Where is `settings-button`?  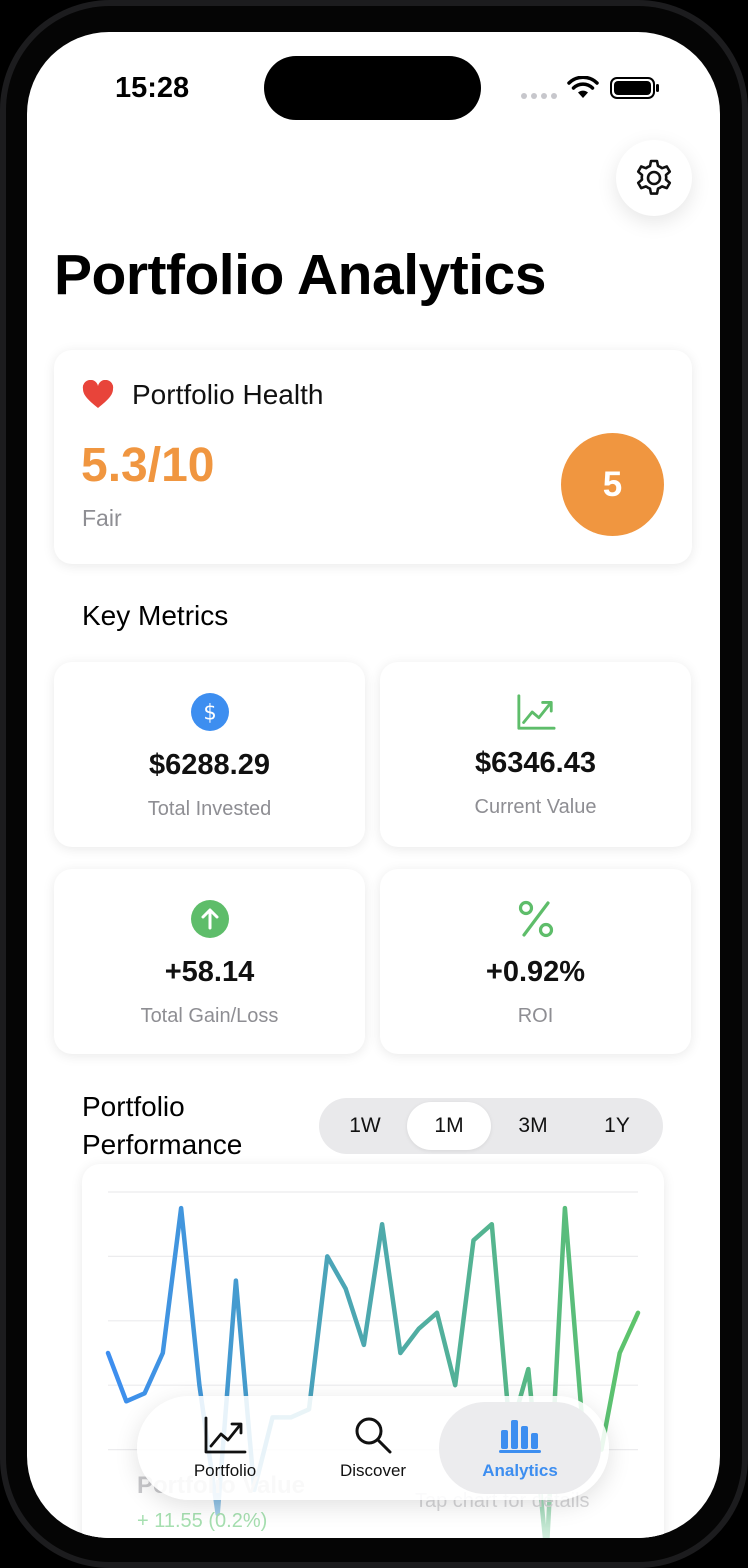
settings-button is located at coordinates (654, 178).